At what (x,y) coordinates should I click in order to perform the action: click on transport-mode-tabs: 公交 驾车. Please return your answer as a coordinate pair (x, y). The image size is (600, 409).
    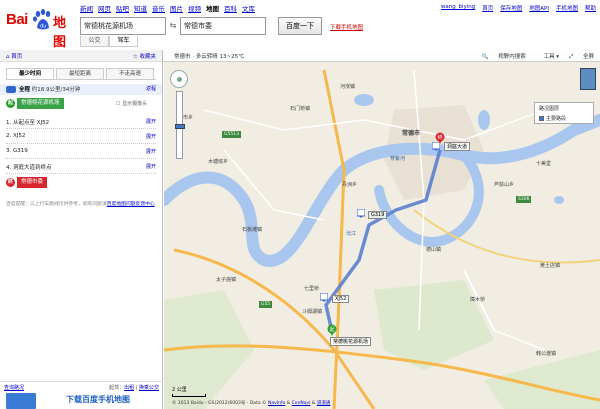
    Looking at the image, I should click on (109, 41).